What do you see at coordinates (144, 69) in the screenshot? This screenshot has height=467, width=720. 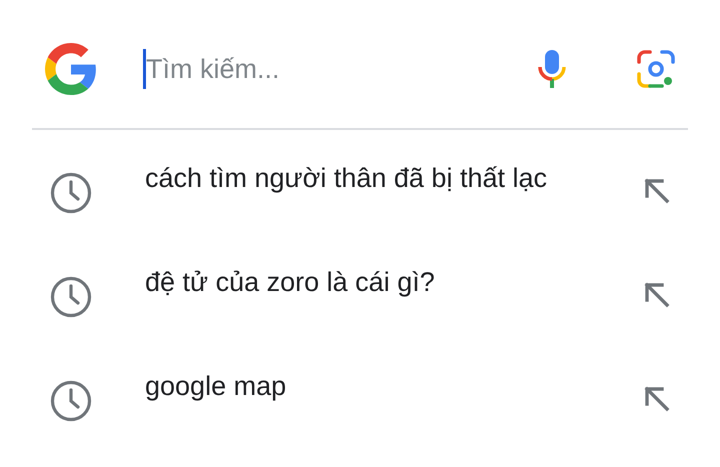 I see `text-cursor` at bounding box center [144, 69].